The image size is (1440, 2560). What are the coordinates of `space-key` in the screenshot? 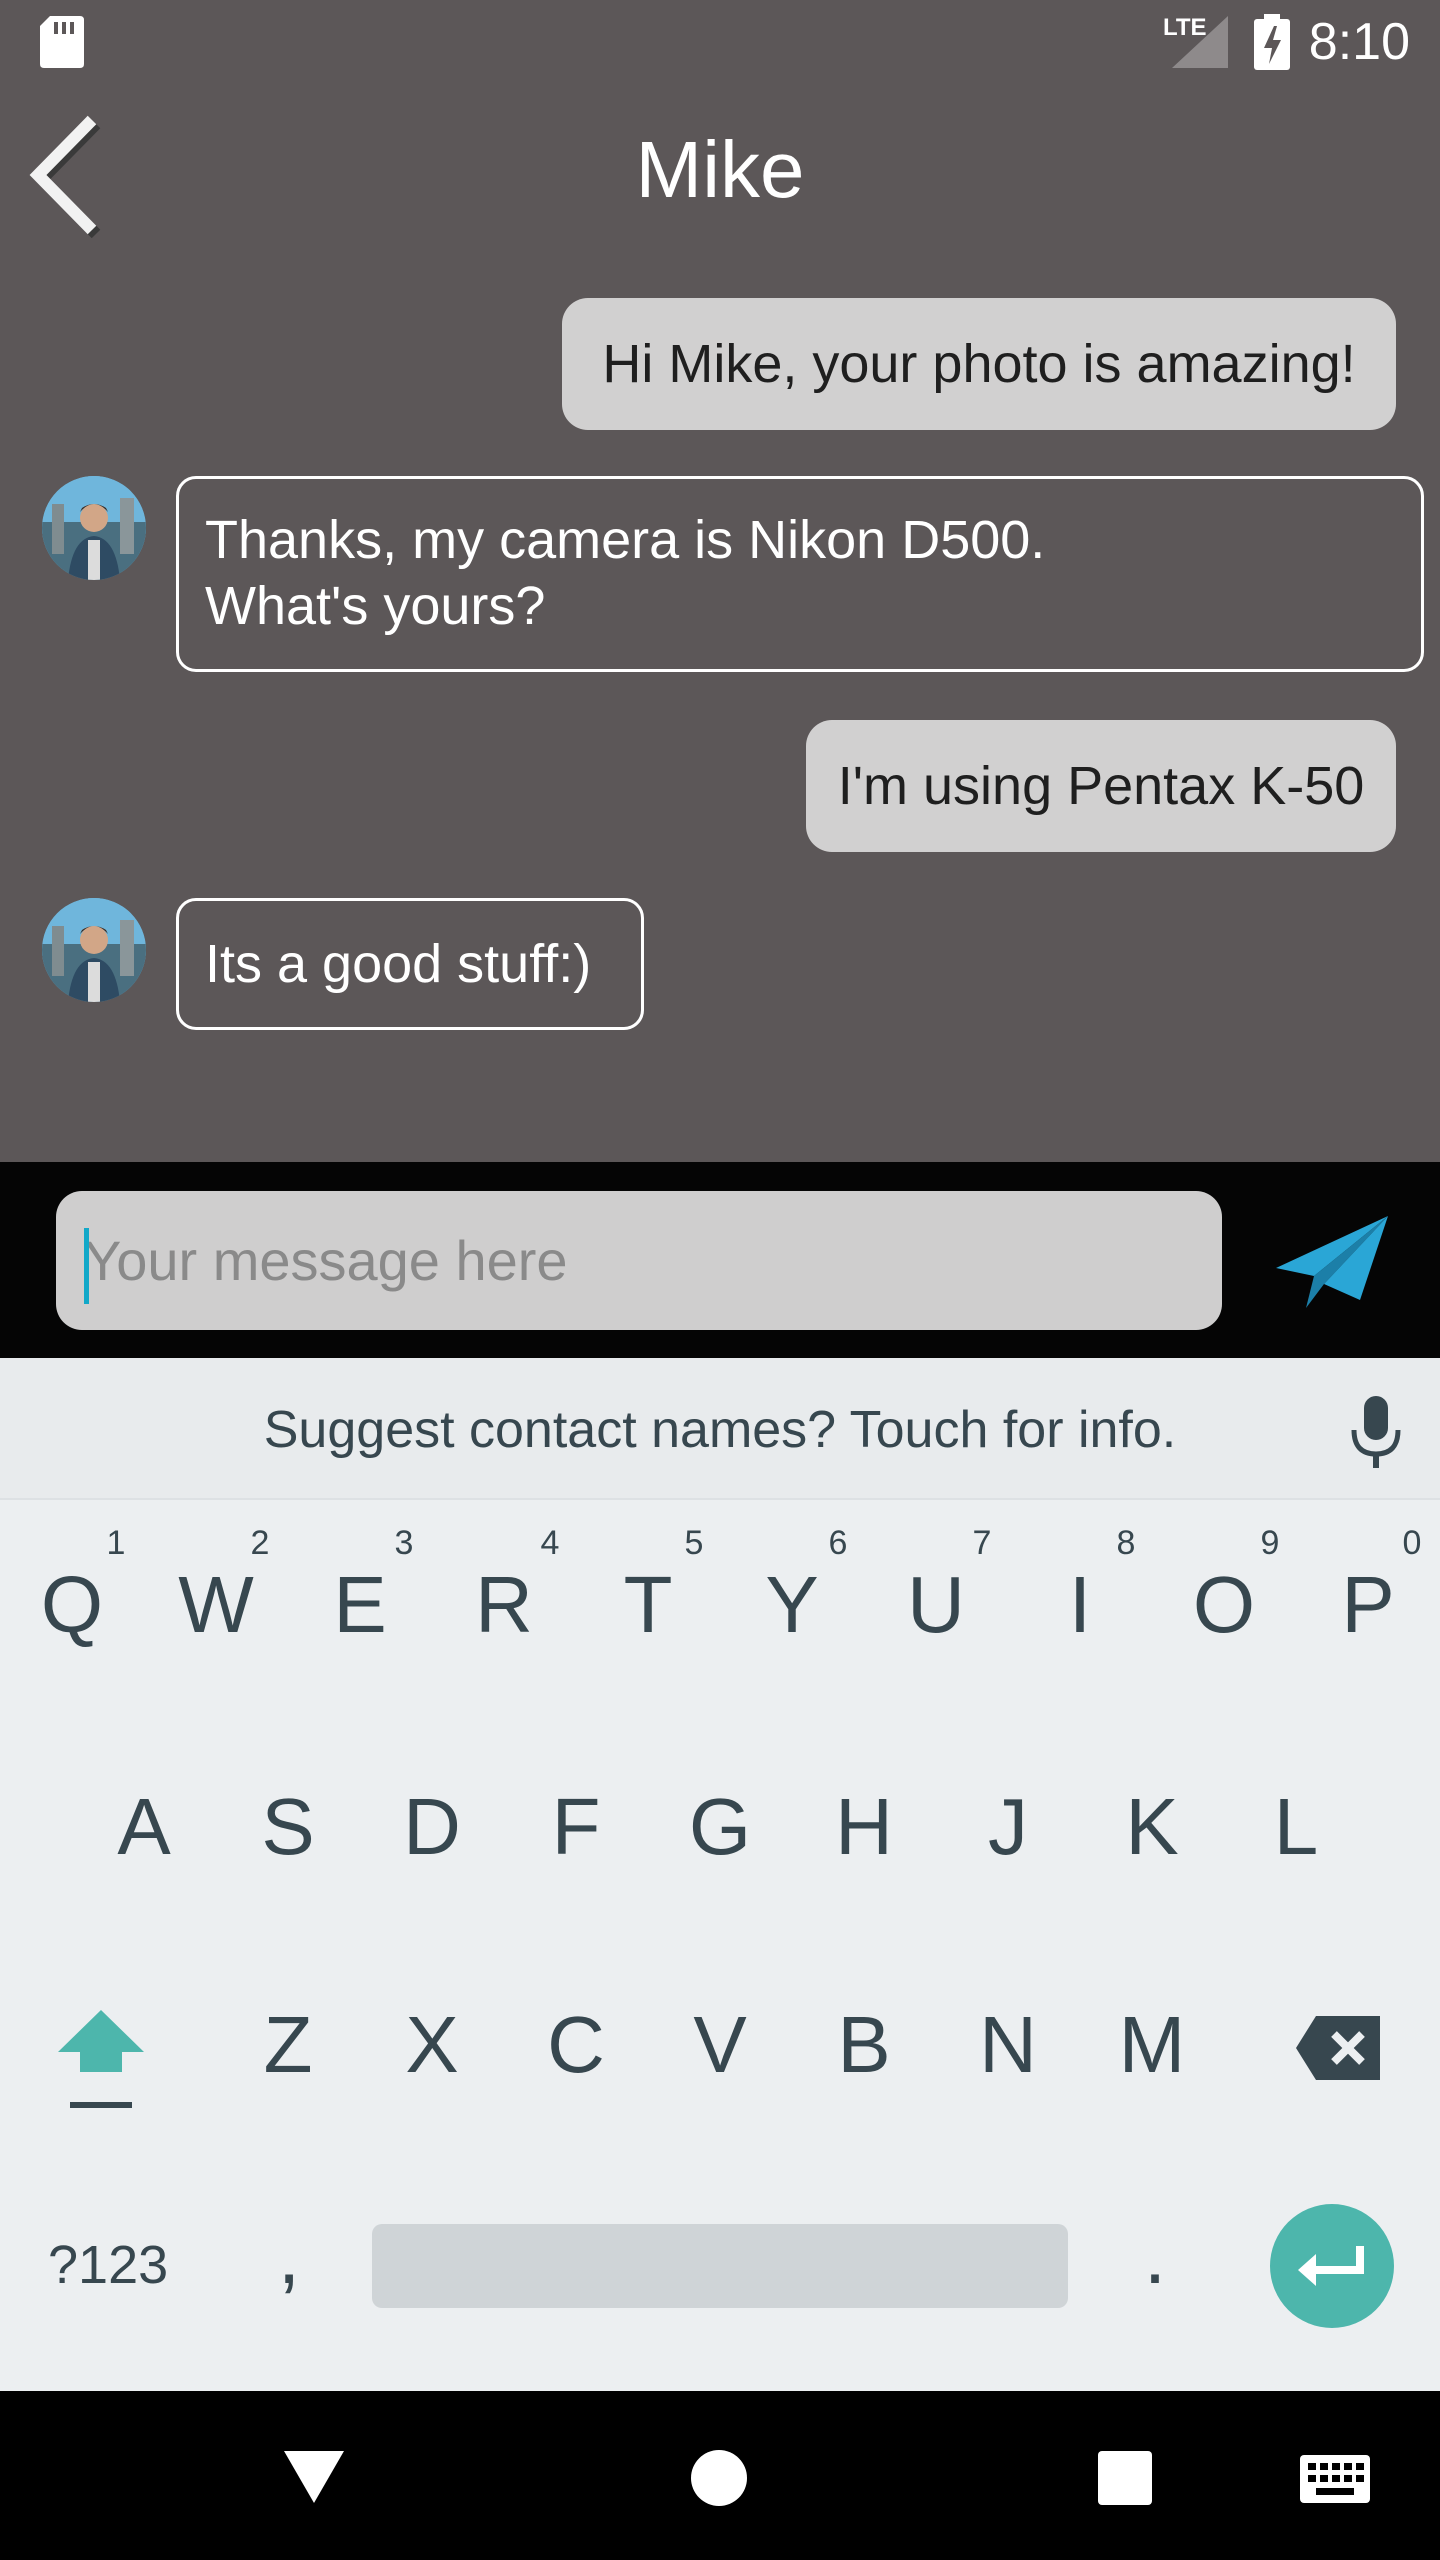 It's located at (720, 2266).